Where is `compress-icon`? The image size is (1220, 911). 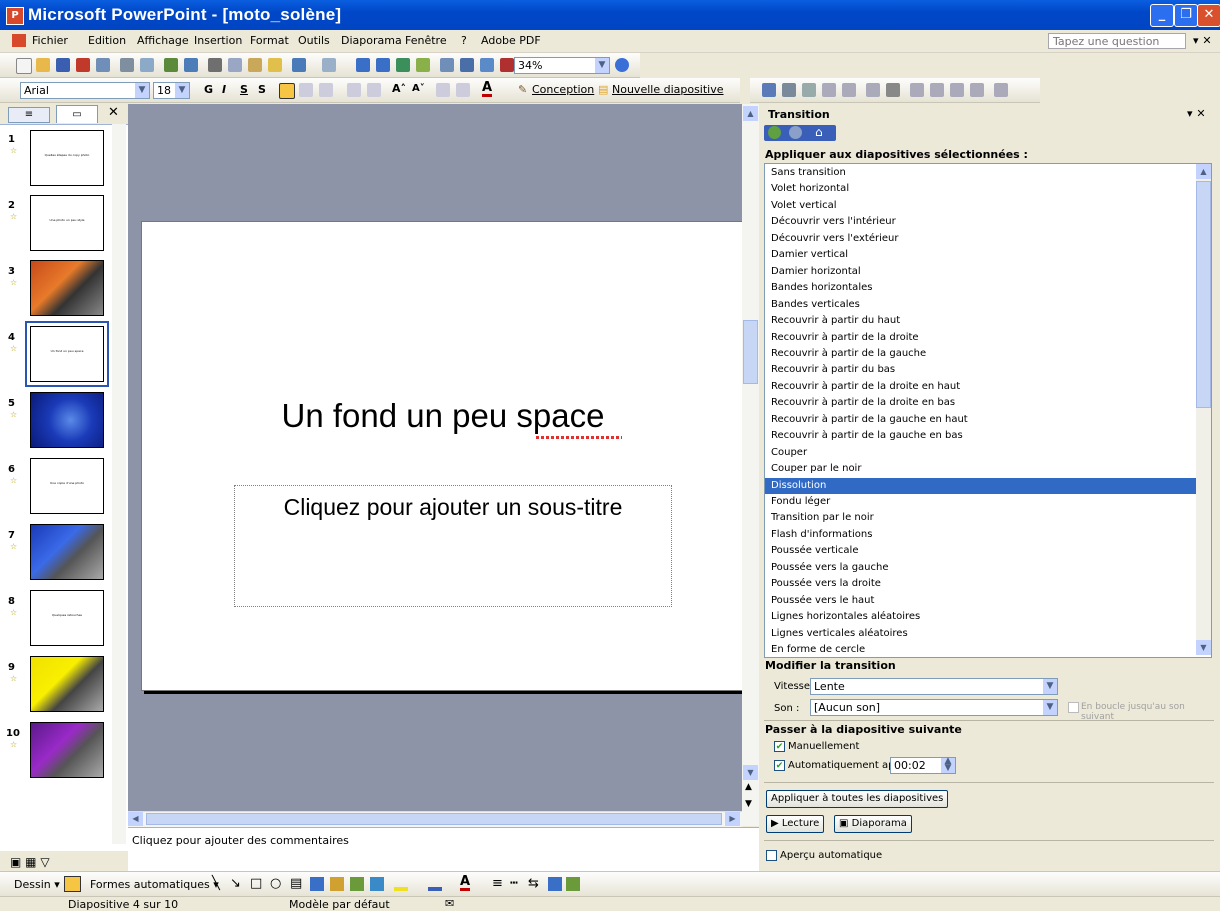
compress-icon is located at coordinates (917, 90).